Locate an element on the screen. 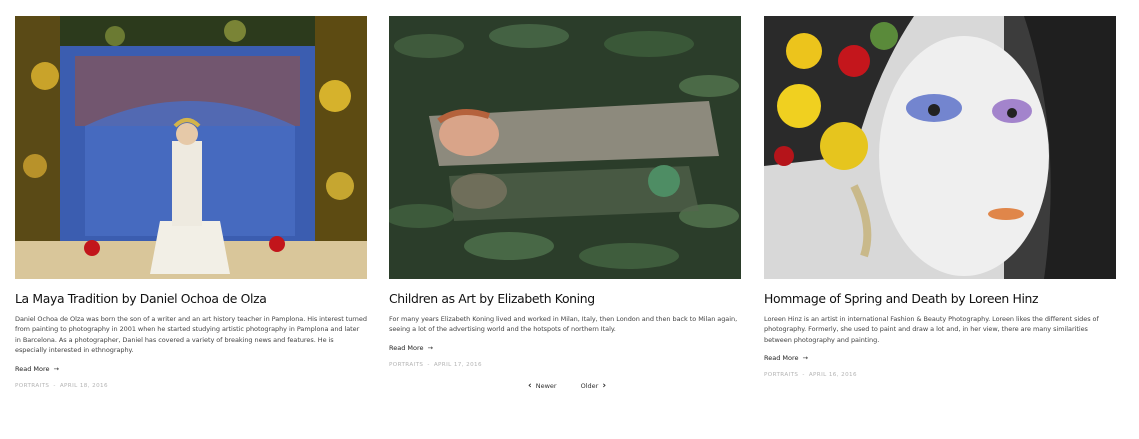 The width and height of the screenshot is (1139, 439). post-meta: PORTRAITS - APRIL 18, 2016 is located at coordinates (191, 386).